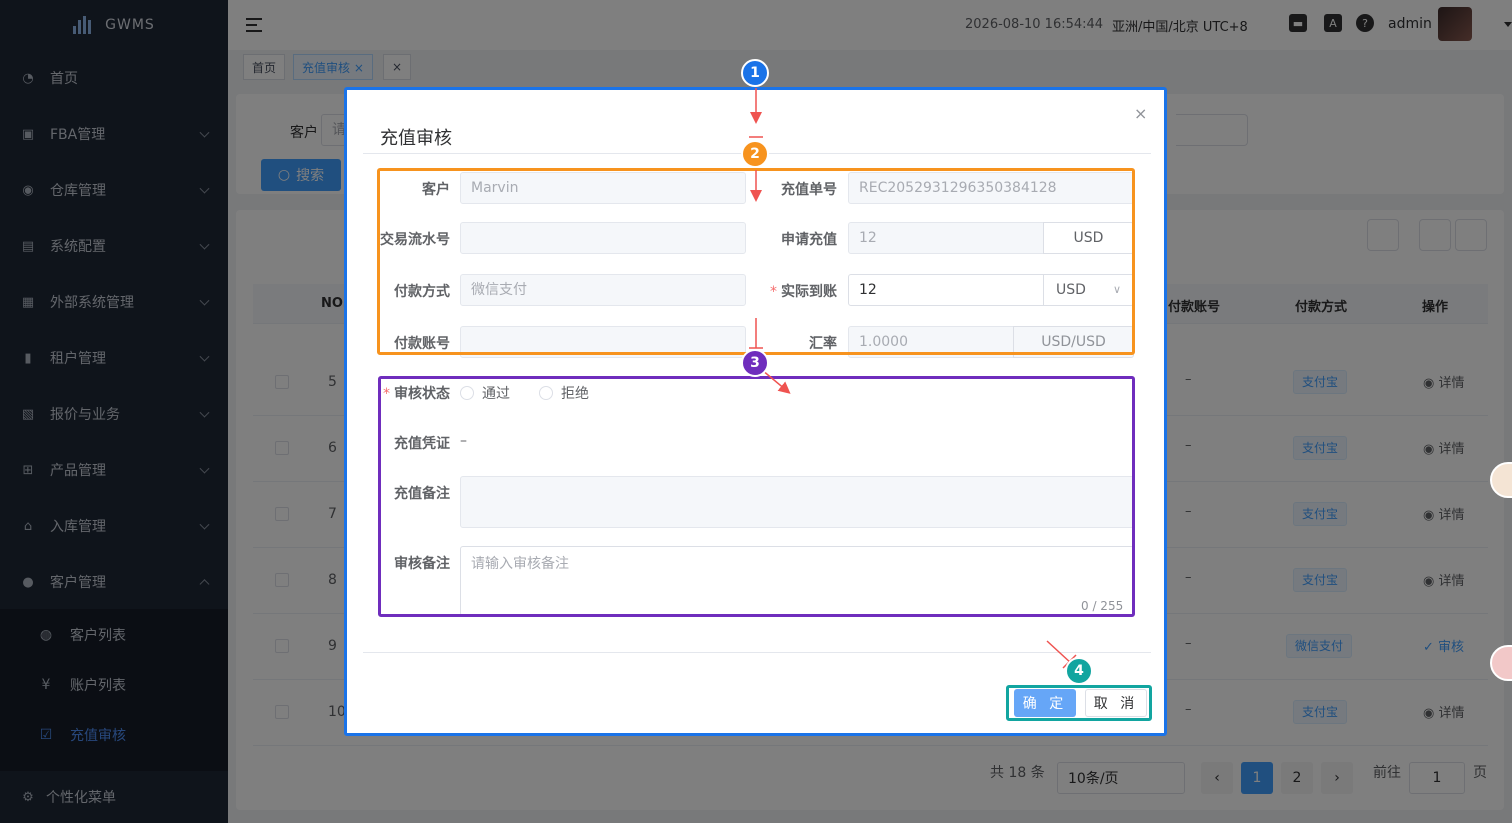 This screenshot has height=823, width=1512. What do you see at coordinates (755, 363) in the screenshot?
I see `annotation-badge-3: 3` at bounding box center [755, 363].